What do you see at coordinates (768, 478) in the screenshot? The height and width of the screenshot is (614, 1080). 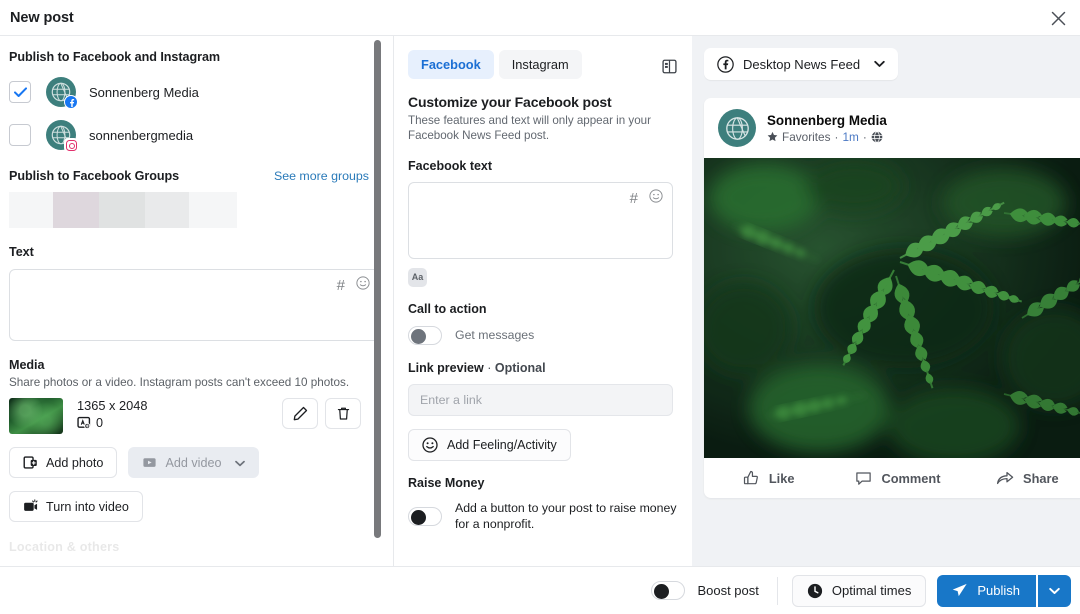 I see `post-like-button: Like` at bounding box center [768, 478].